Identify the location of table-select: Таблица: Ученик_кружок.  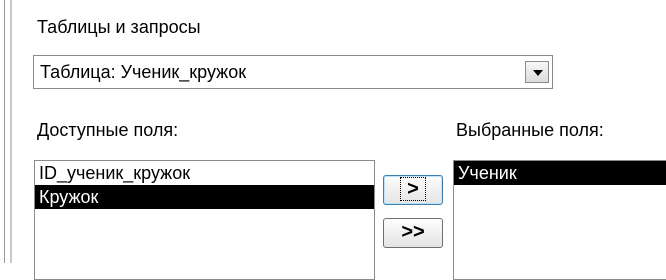
(293, 72).